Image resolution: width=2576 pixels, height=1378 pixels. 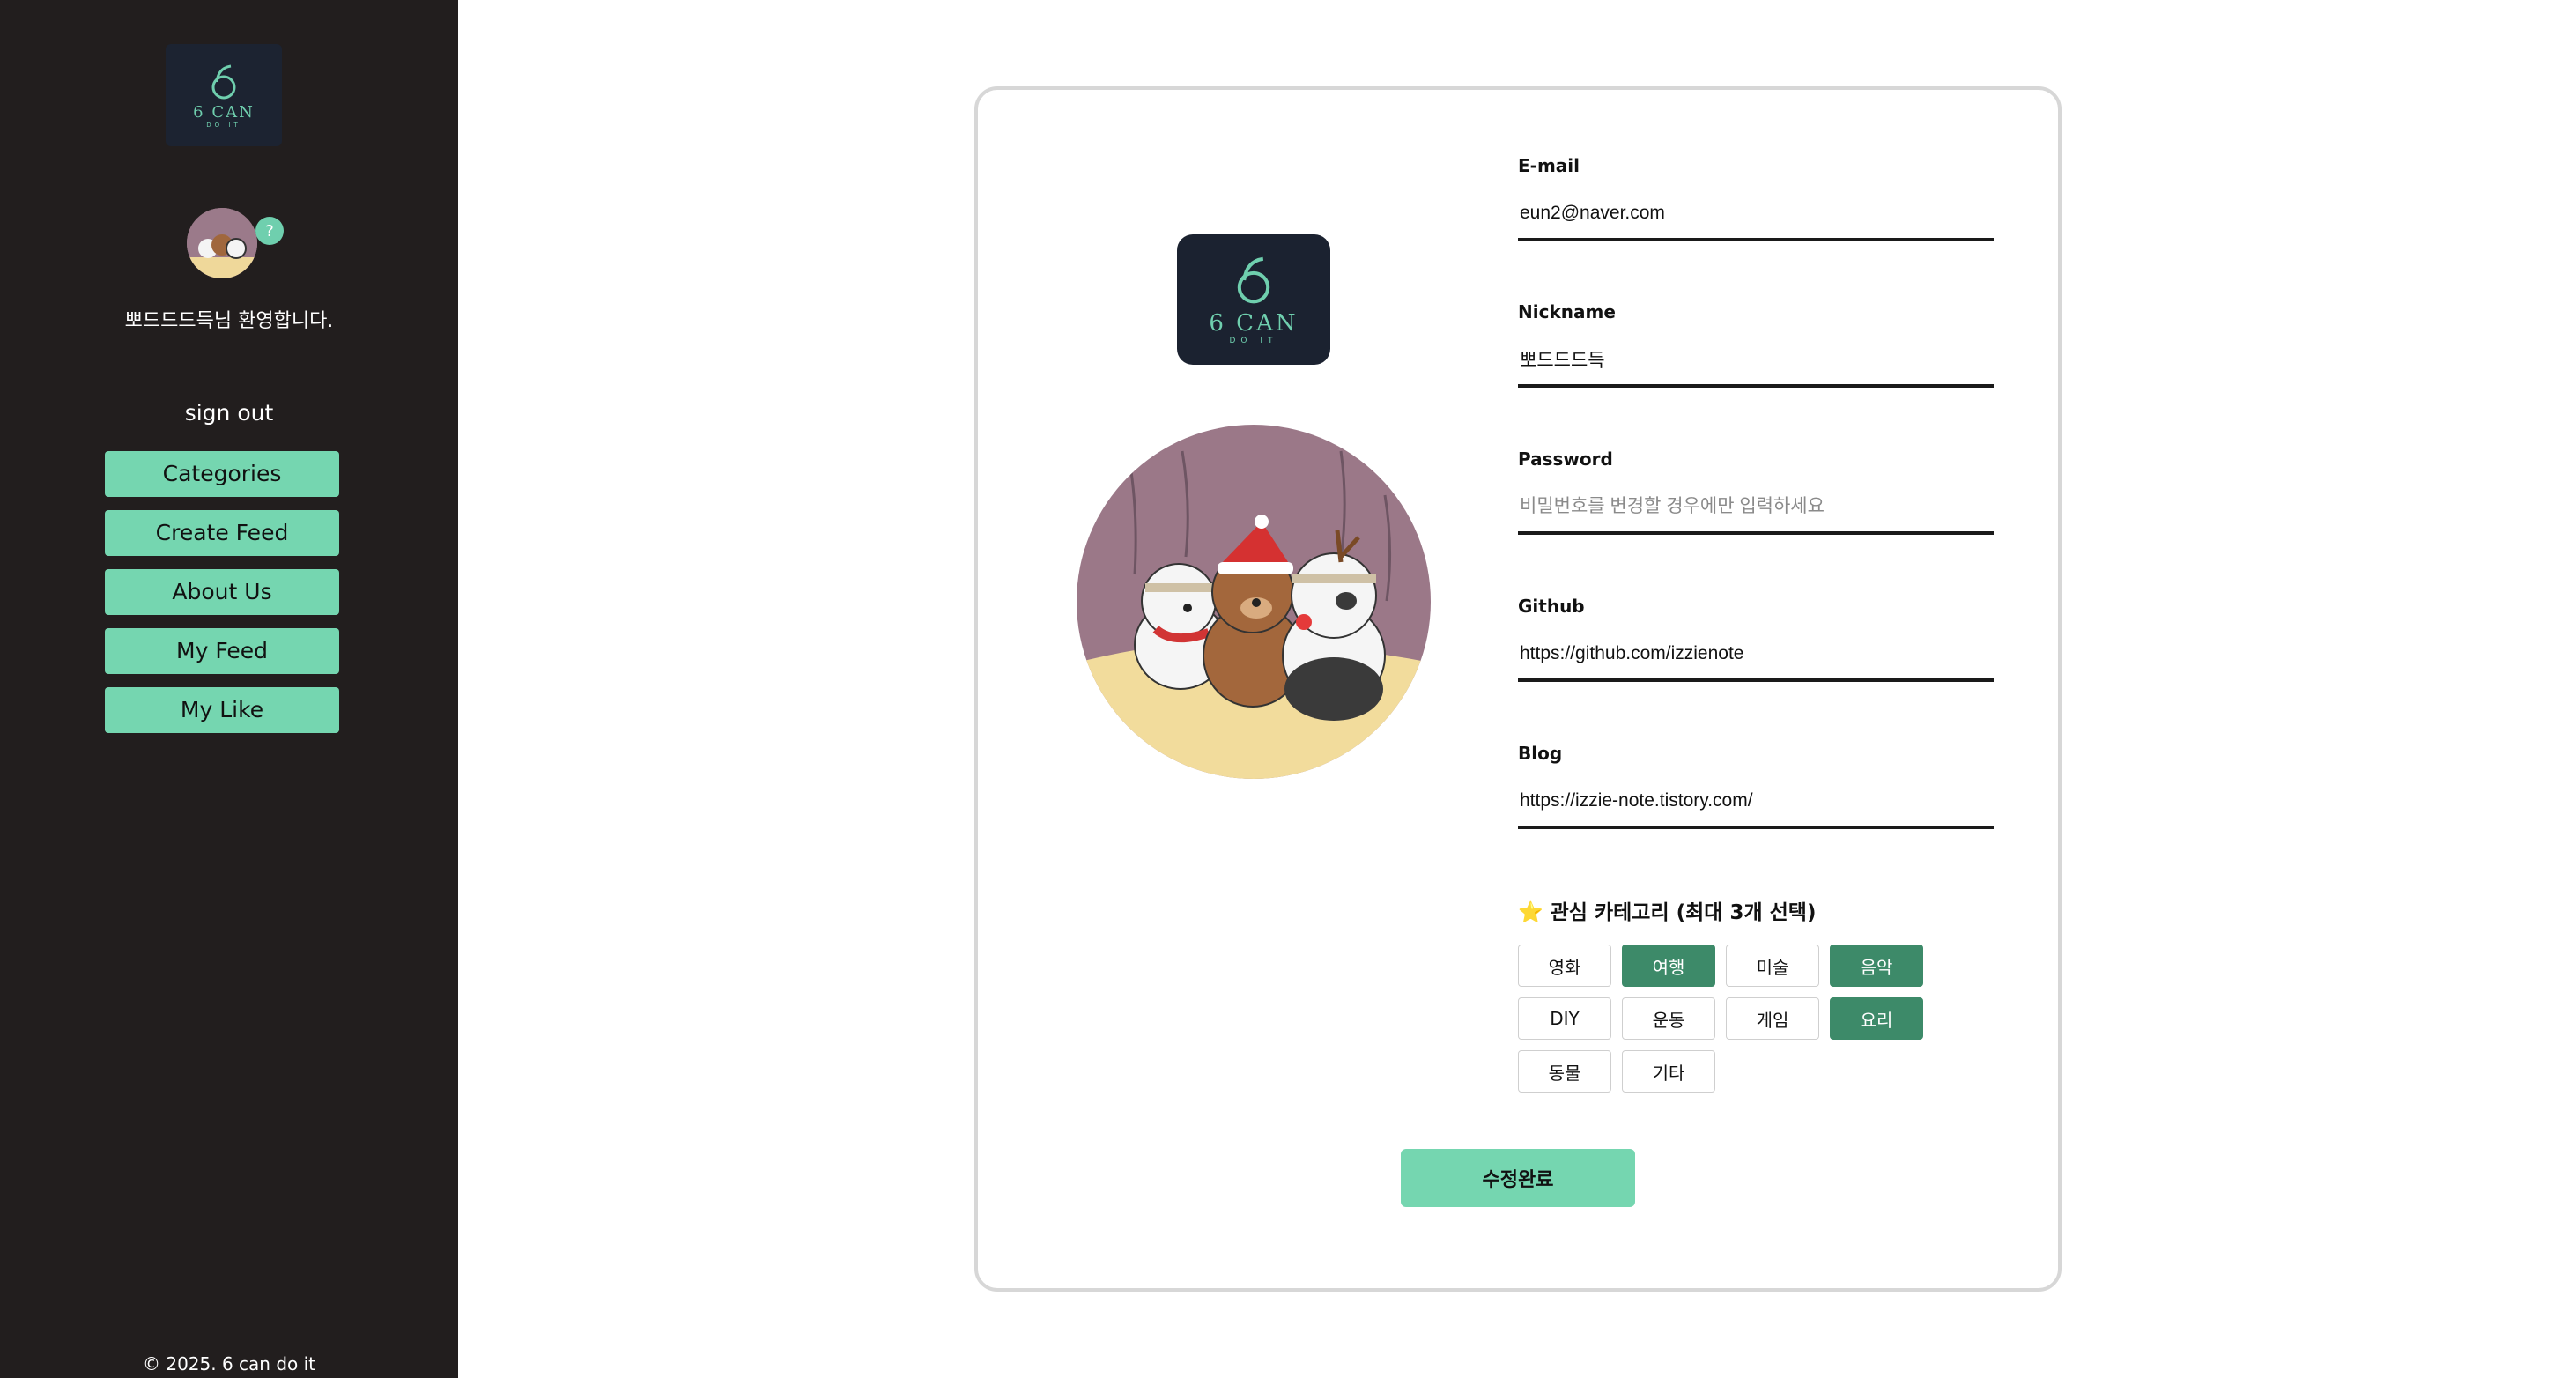 What do you see at coordinates (1669, 1071) in the screenshot?
I see `category-etc-button: 기타` at bounding box center [1669, 1071].